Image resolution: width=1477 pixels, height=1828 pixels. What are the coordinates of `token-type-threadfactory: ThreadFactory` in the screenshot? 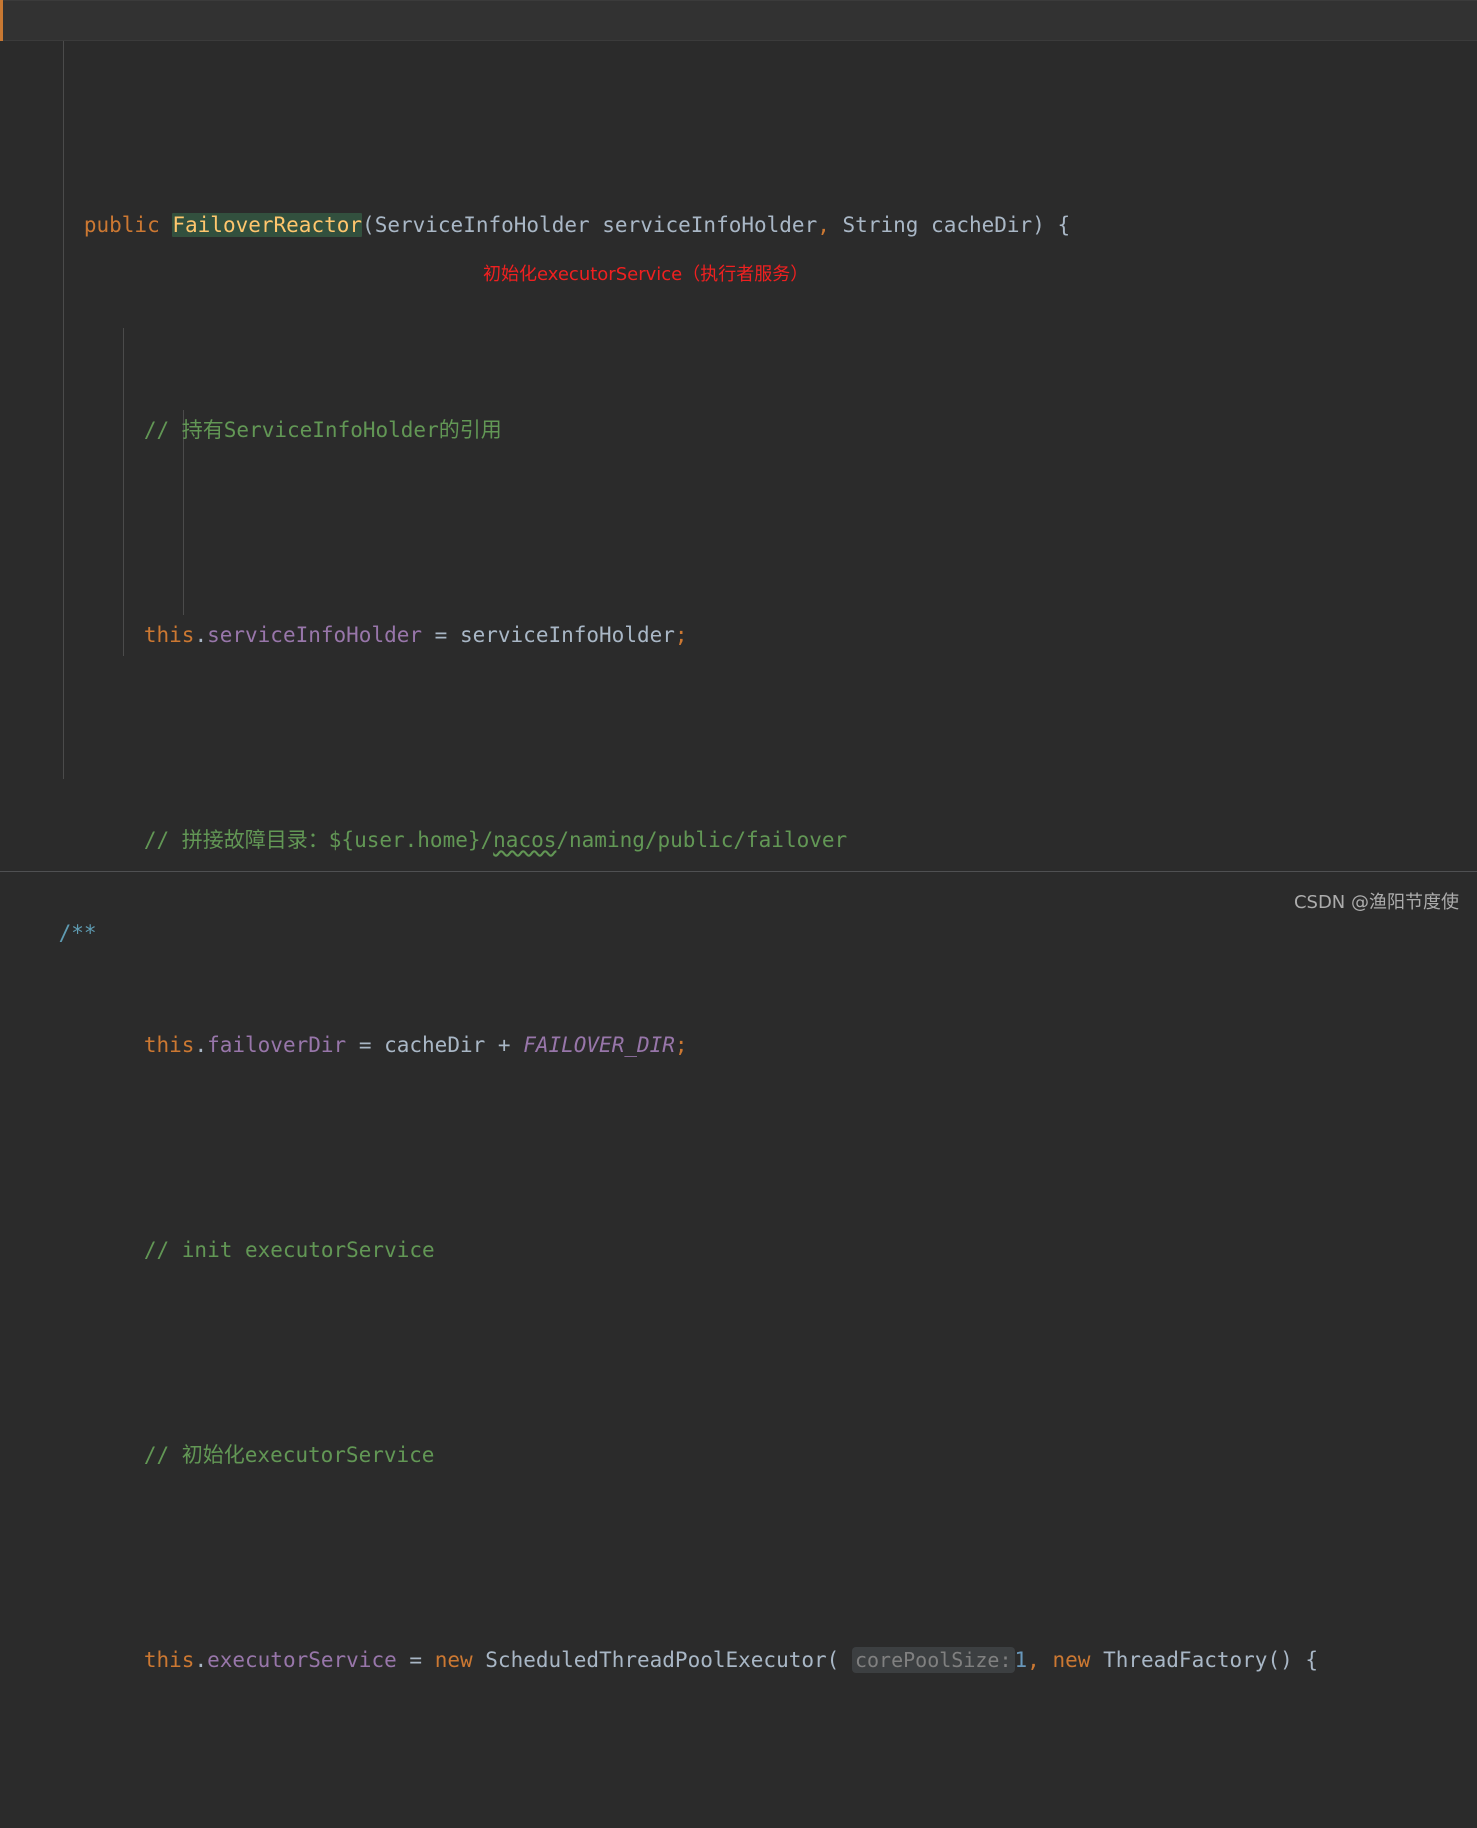 It's located at (1185, 1660).